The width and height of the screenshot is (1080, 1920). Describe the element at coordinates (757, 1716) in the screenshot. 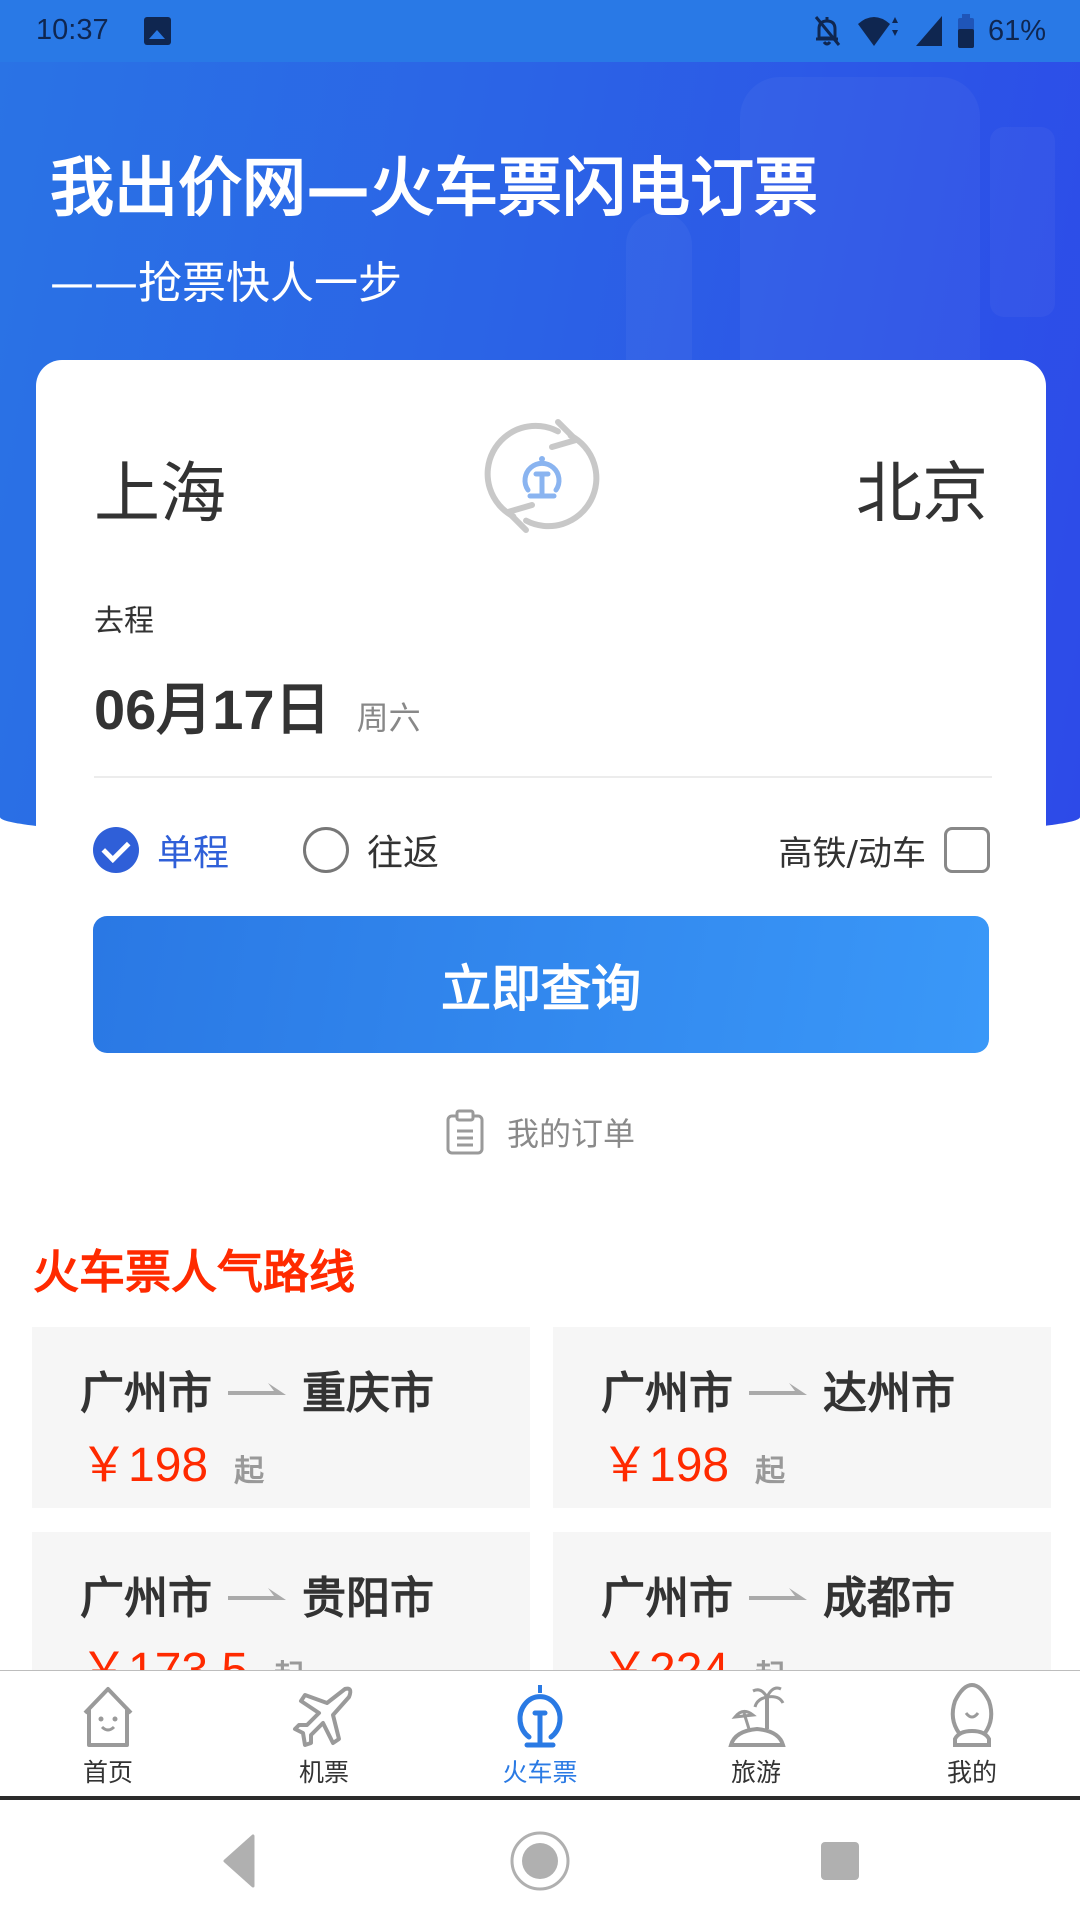

I see `island-icon` at that location.